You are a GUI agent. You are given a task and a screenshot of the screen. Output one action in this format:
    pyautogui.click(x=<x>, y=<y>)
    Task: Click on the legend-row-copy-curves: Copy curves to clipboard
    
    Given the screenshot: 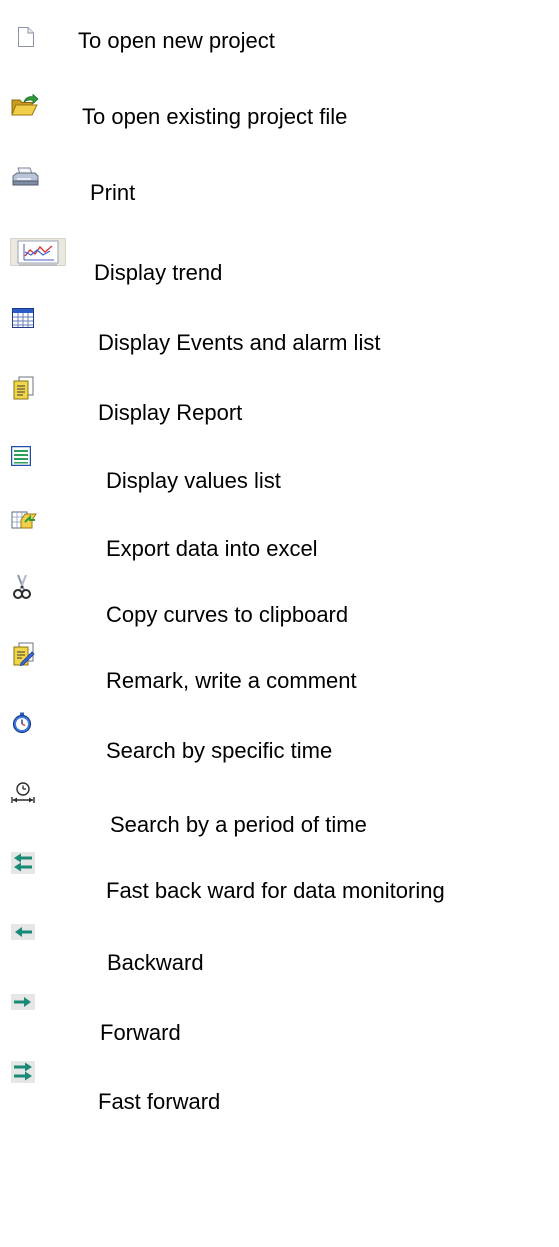 What is the action you would take?
    pyautogui.click(x=279, y=600)
    